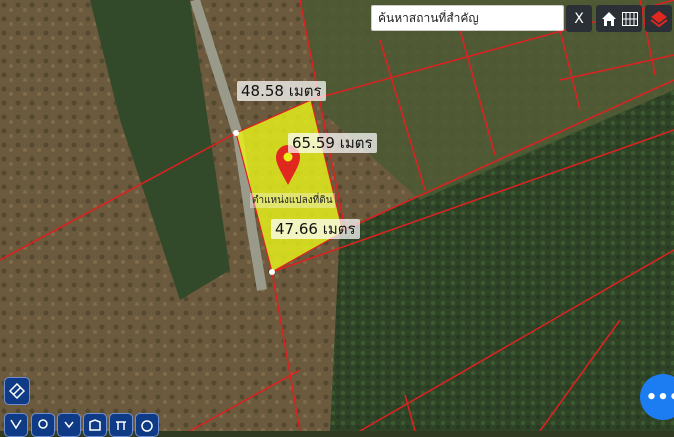  Describe the element at coordinates (281, 91) in the screenshot. I see `top-length-label: 48.58 เมตร` at that location.